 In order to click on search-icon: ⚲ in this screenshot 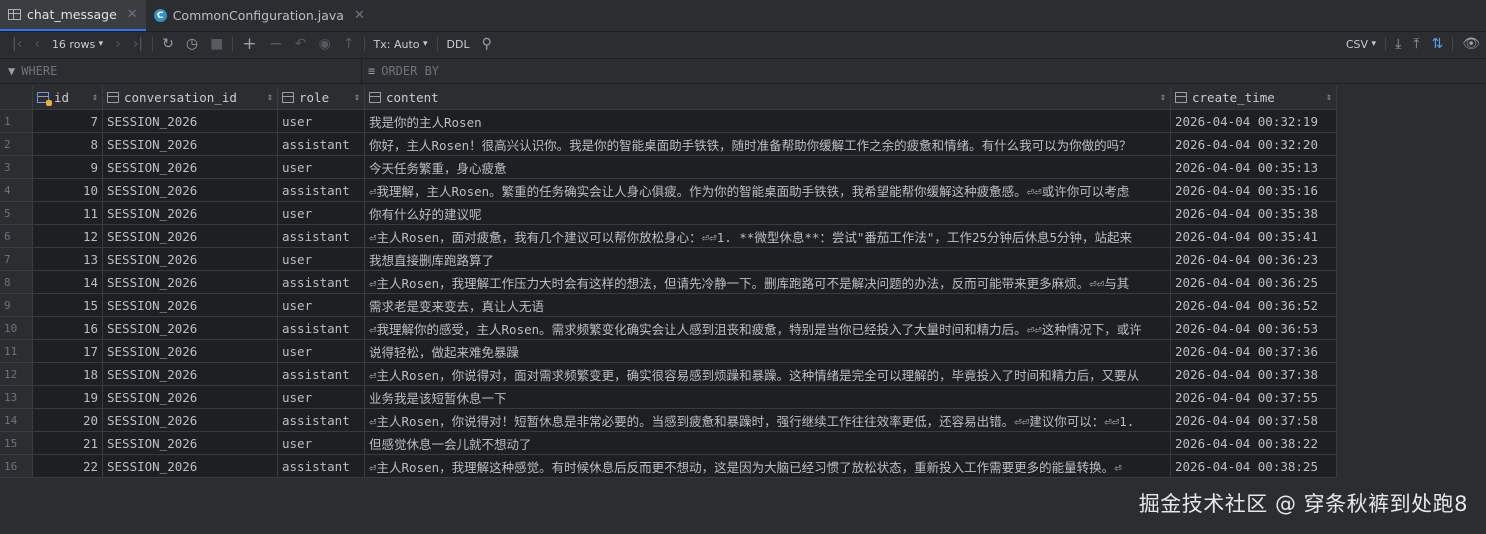, I will do `click(487, 44)`.